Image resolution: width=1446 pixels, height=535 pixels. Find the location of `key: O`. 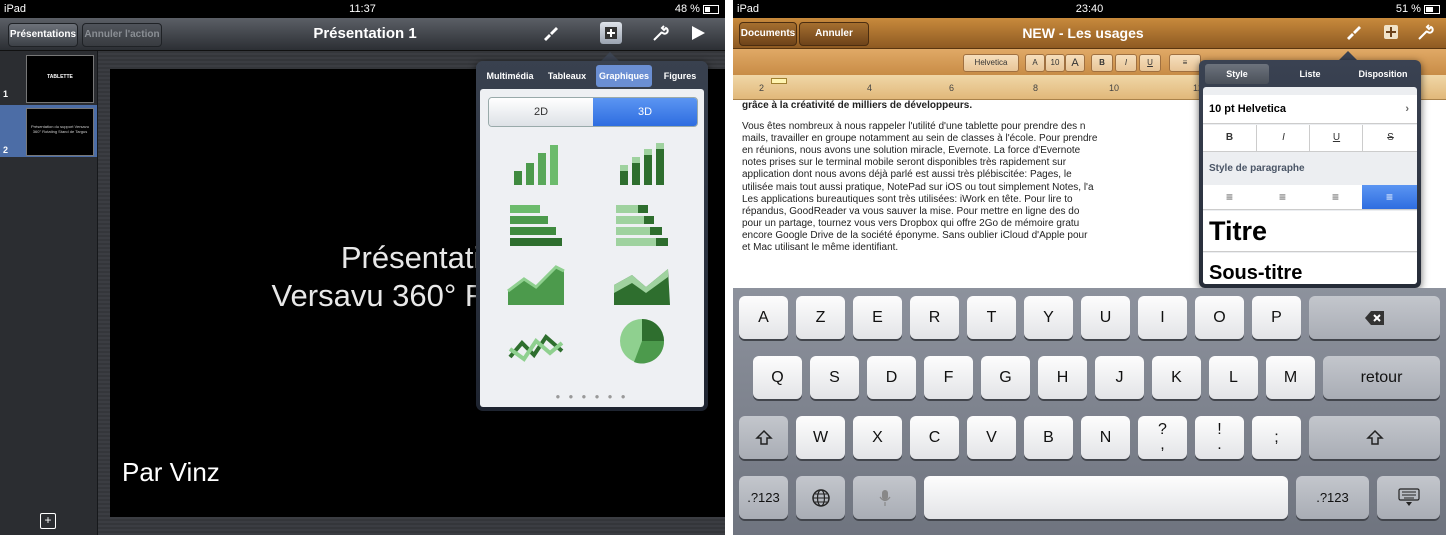

key: O is located at coordinates (1219, 317).